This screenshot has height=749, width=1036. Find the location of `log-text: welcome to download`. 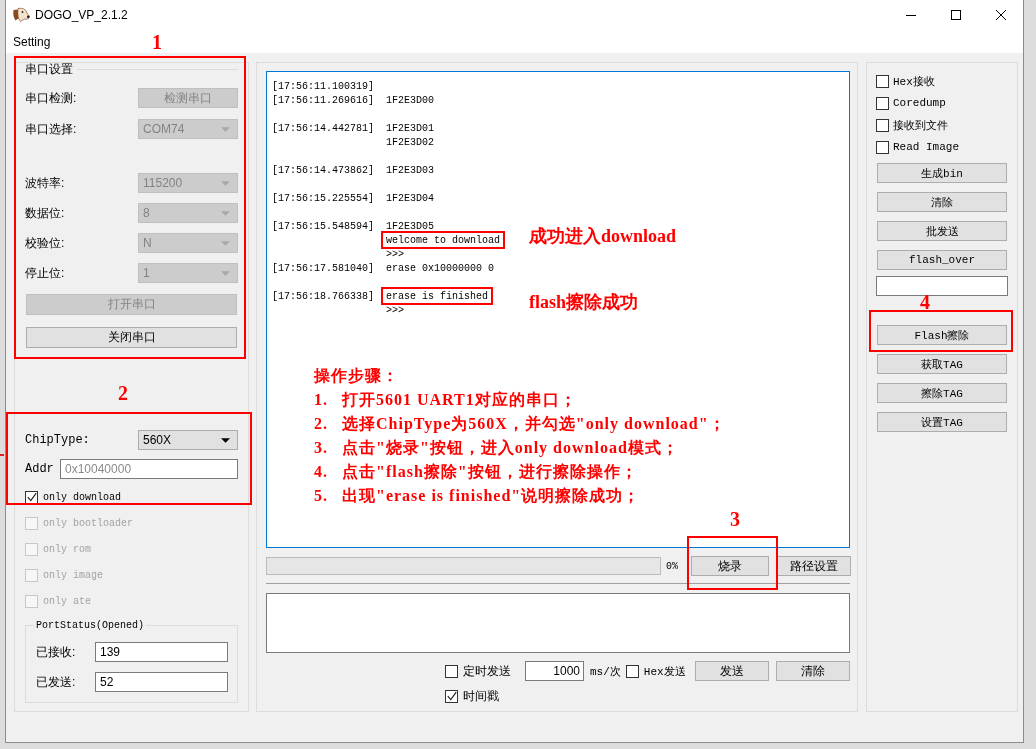

log-text: welcome to download is located at coordinates (443, 240).